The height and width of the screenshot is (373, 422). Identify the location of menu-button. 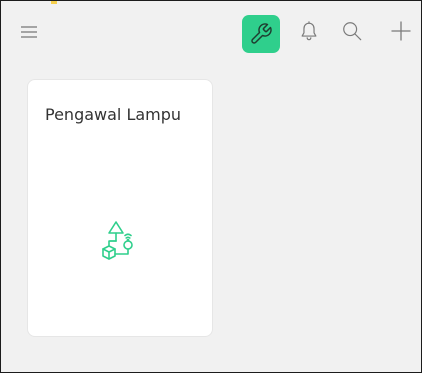
(29, 32).